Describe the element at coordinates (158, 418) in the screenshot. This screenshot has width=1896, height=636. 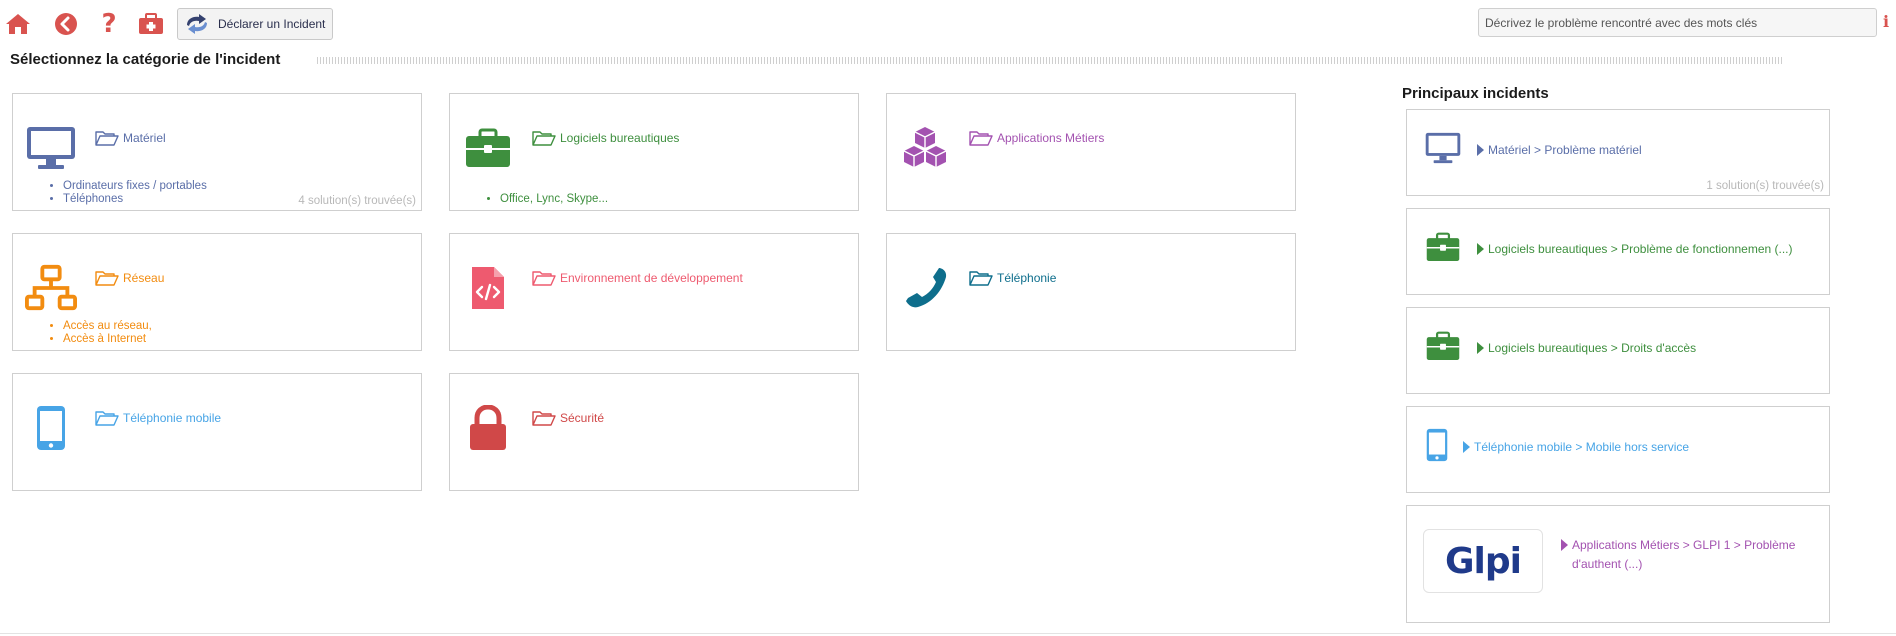
I see `category-name: Téléphonie mobile` at that location.